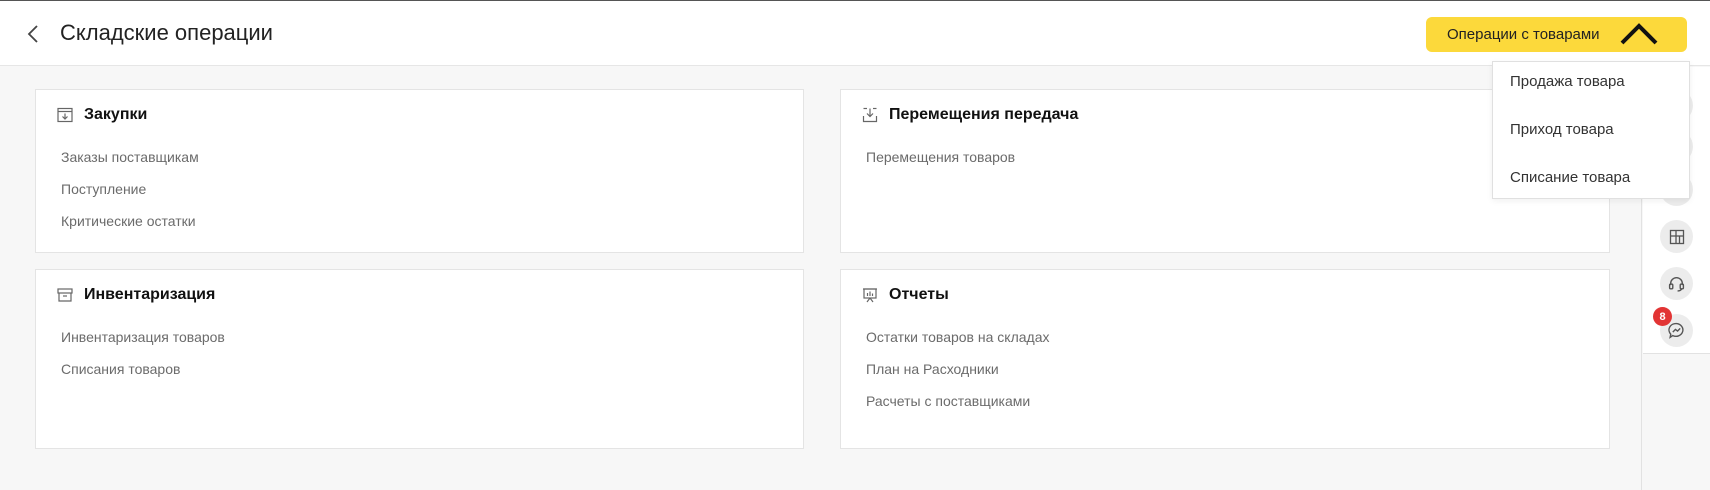 This screenshot has height=490, width=1710. What do you see at coordinates (150, 294) in the screenshot?
I see `card-title: Инвентаризация` at bounding box center [150, 294].